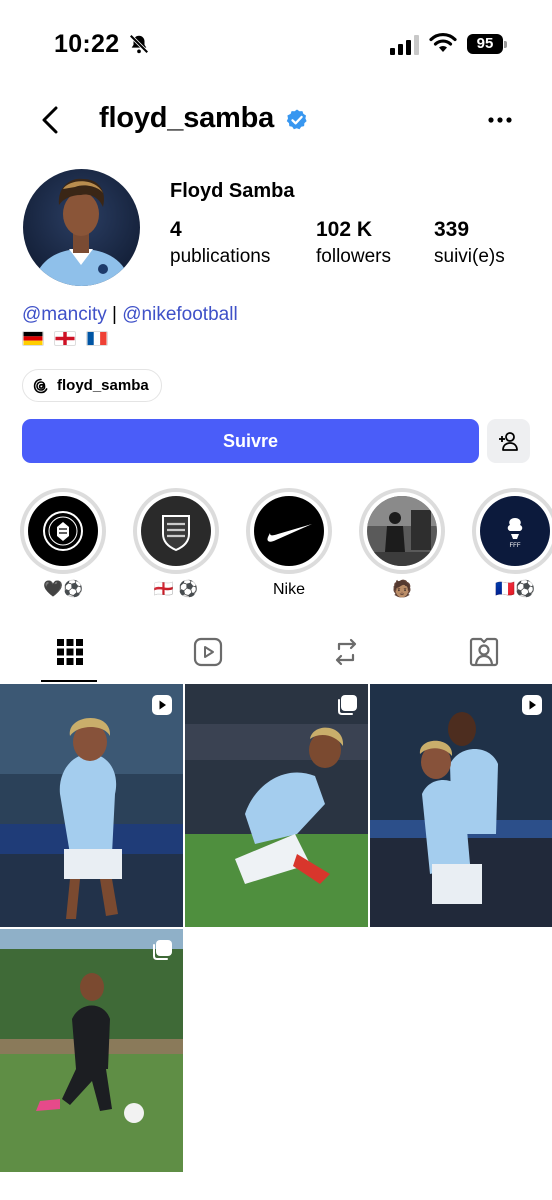 This screenshot has height=1200, width=552. I want to click on battery-level: 95, so click(485, 44).